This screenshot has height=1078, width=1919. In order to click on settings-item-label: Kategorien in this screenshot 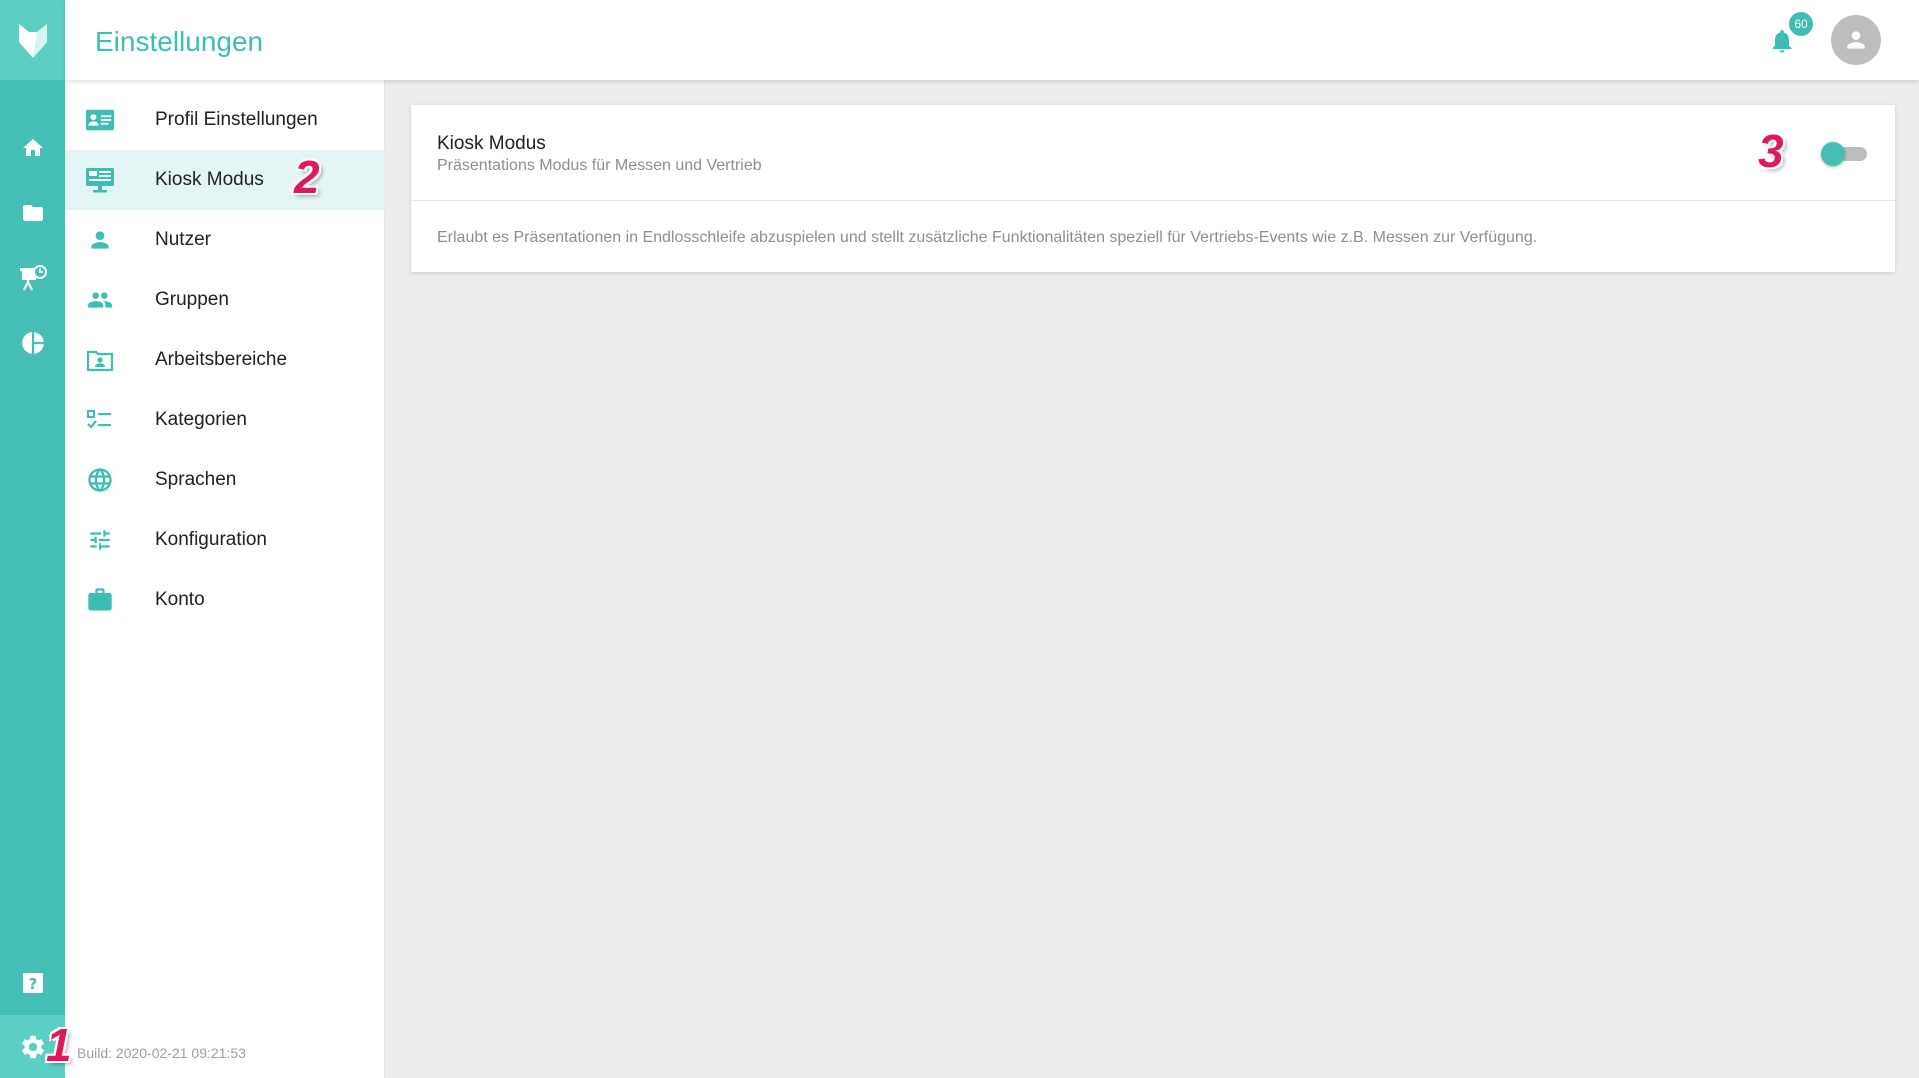, I will do `click(201, 419)`.